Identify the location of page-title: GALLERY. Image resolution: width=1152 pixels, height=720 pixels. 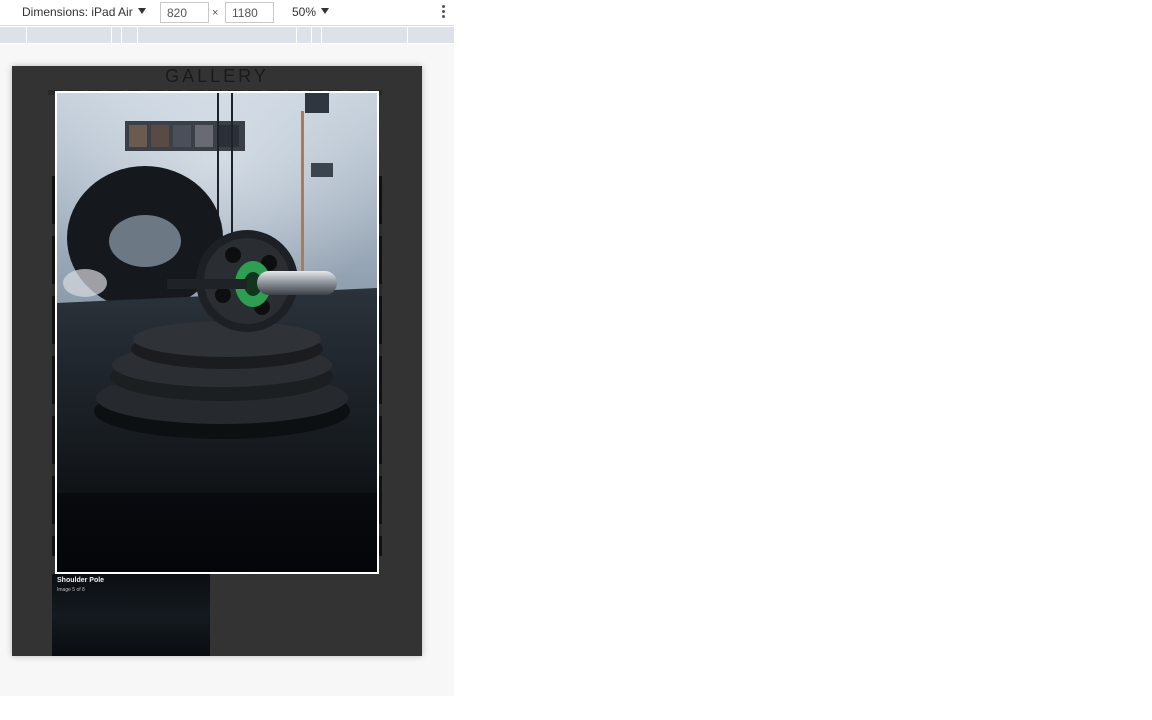
(217, 76).